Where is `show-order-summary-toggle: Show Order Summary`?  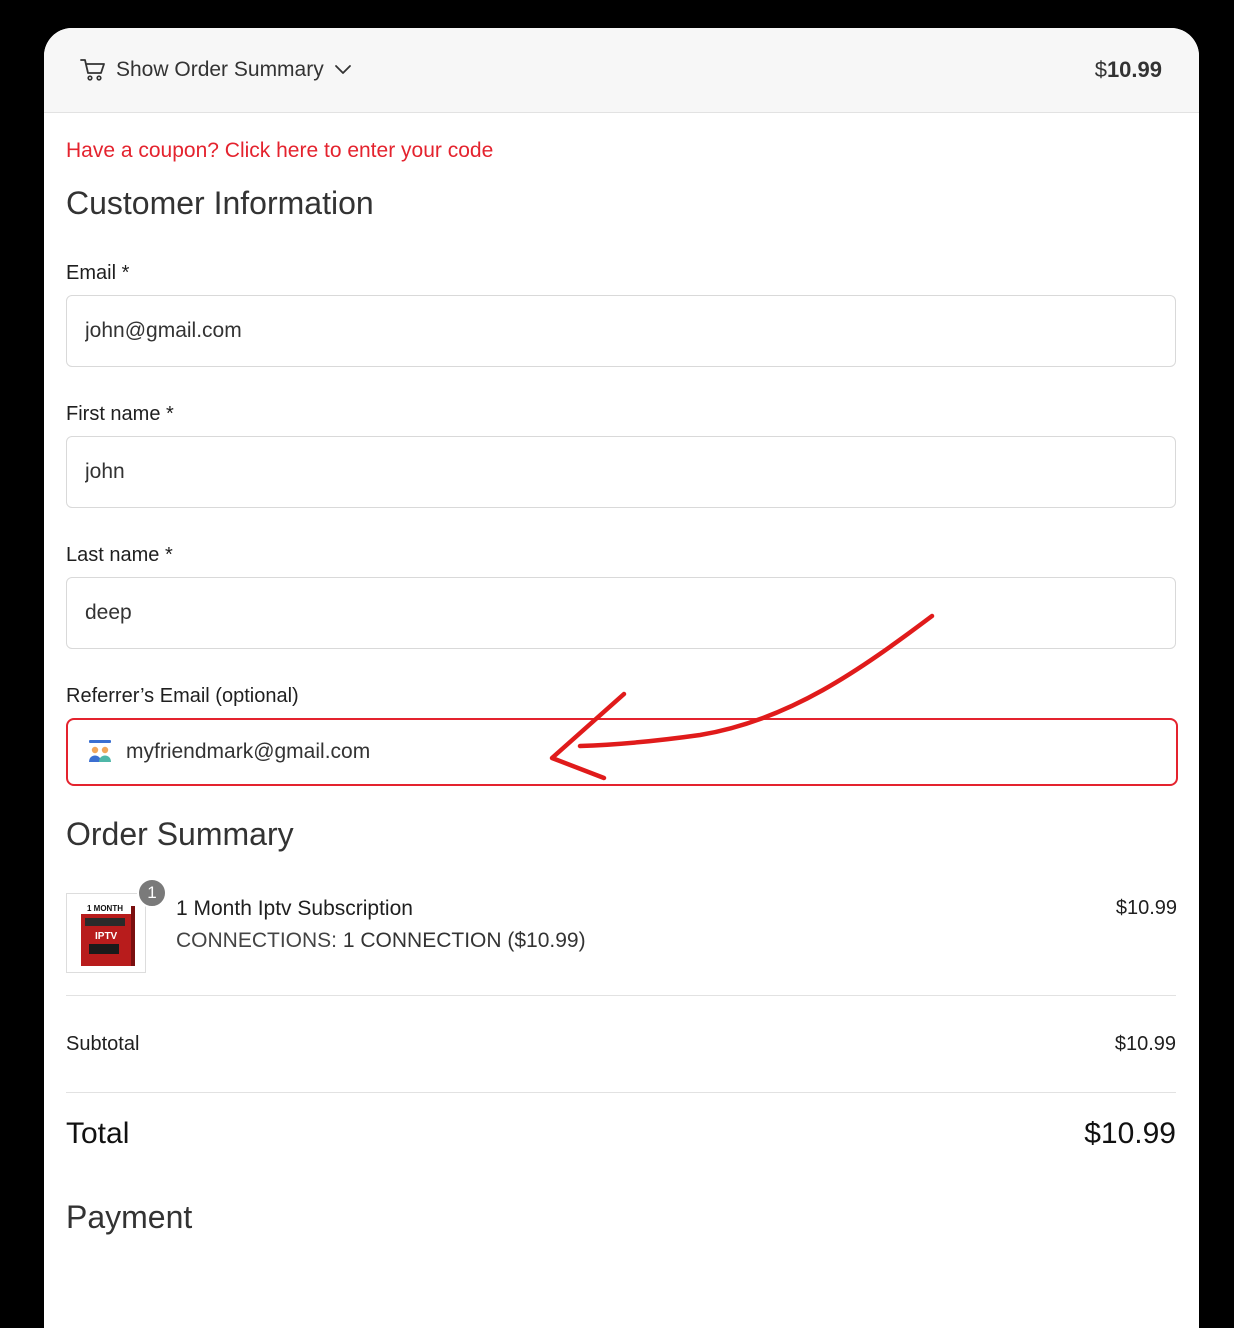
show-order-summary-toggle: Show Order Summary is located at coordinates (216, 70).